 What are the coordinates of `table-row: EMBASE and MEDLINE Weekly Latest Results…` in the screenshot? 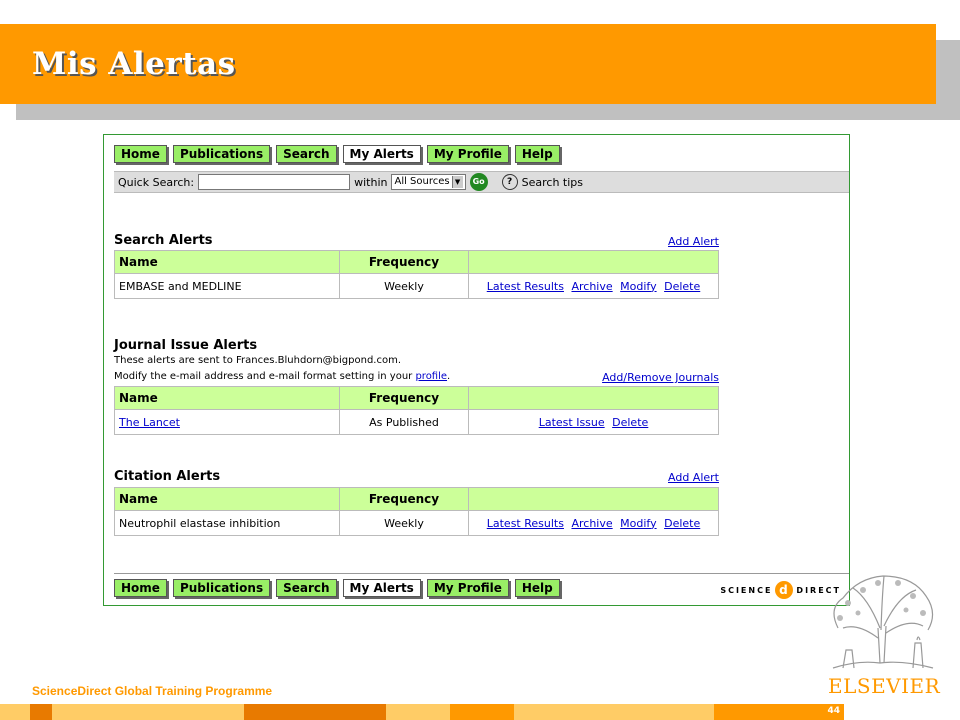 It's located at (416, 286).